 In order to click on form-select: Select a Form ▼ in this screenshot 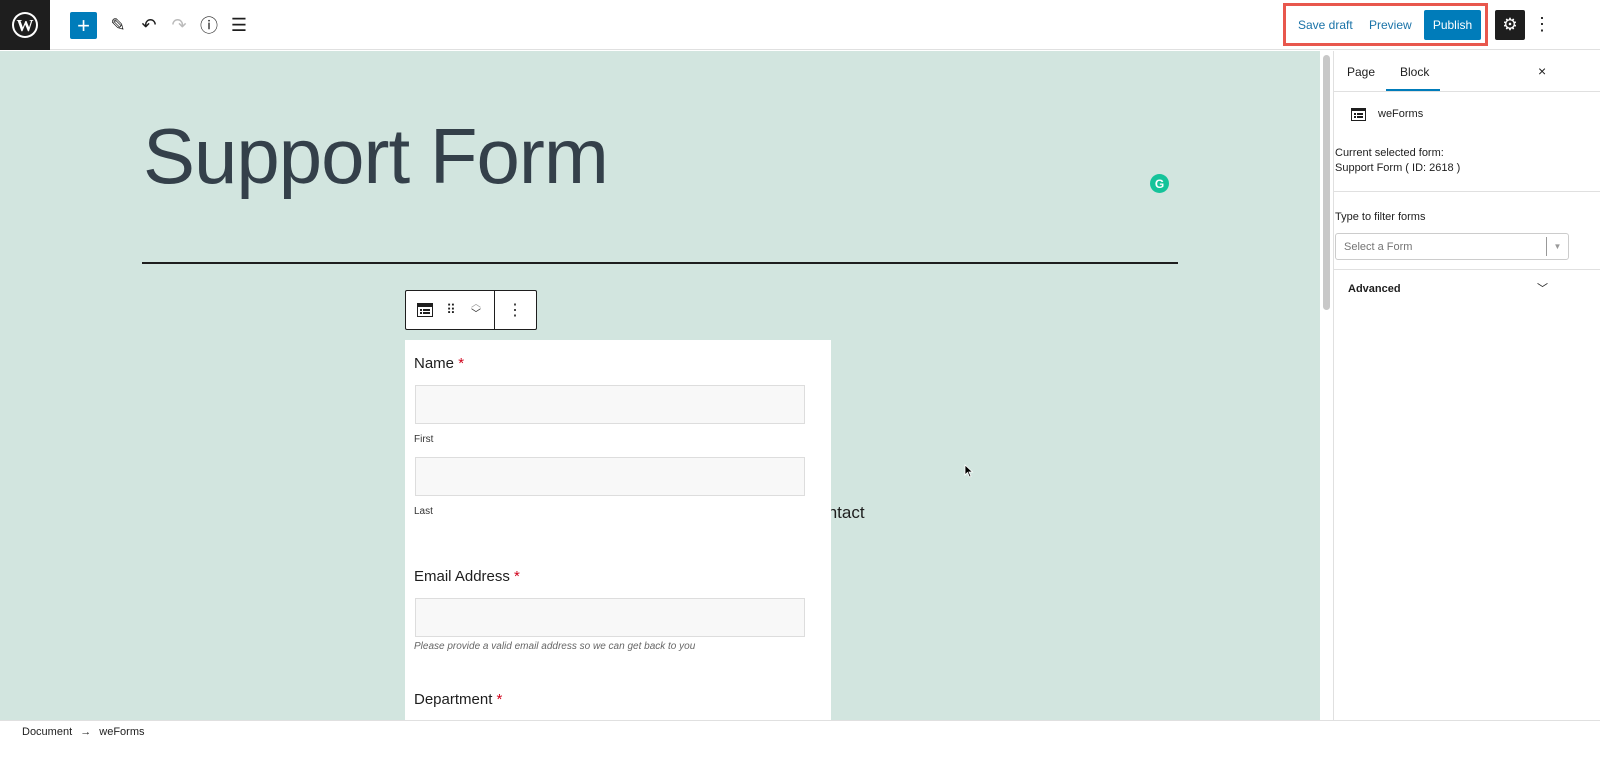, I will do `click(1452, 246)`.